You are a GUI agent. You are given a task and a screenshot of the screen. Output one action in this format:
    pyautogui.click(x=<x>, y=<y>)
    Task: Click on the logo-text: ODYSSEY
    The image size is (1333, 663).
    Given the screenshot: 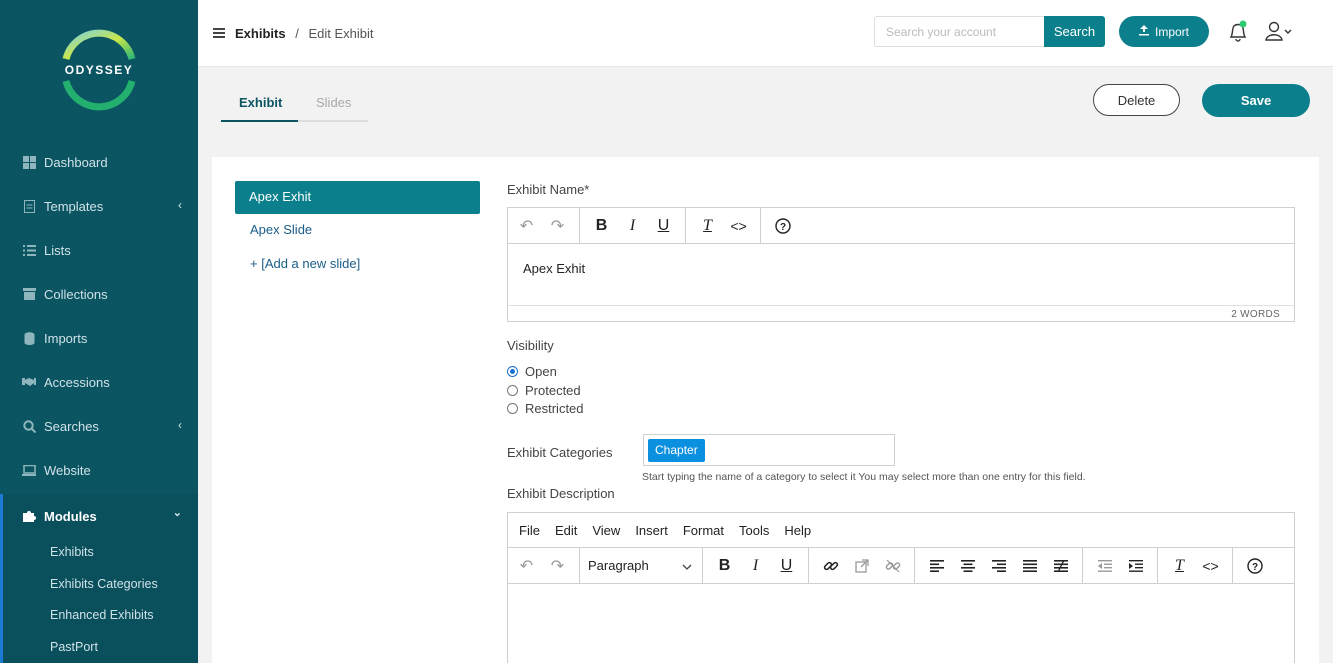 What is the action you would take?
    pyautogui.click(x=99, y=70)
    